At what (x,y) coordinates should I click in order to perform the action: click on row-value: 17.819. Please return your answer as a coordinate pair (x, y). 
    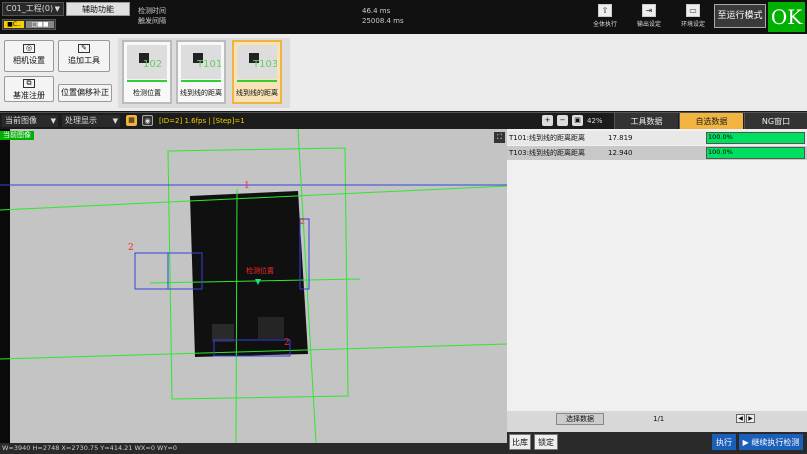
    Looking at the image, I should click on (620, 138).